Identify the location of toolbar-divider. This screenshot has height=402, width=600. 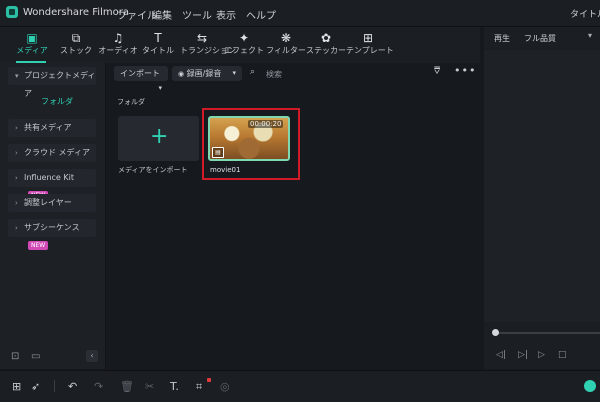
(54, 386).